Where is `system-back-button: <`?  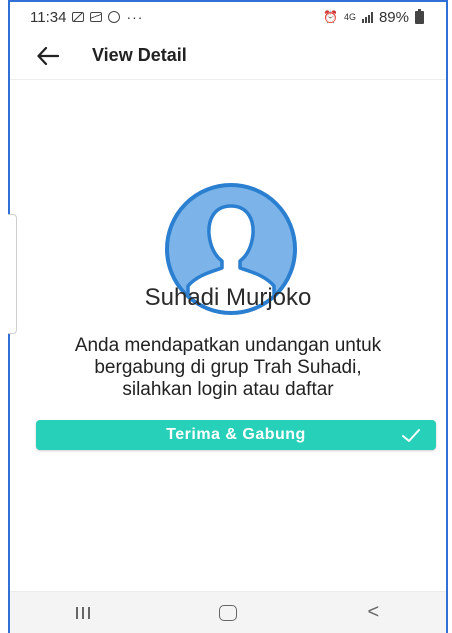
system-back-button: < is located at coordinates (373, 613).